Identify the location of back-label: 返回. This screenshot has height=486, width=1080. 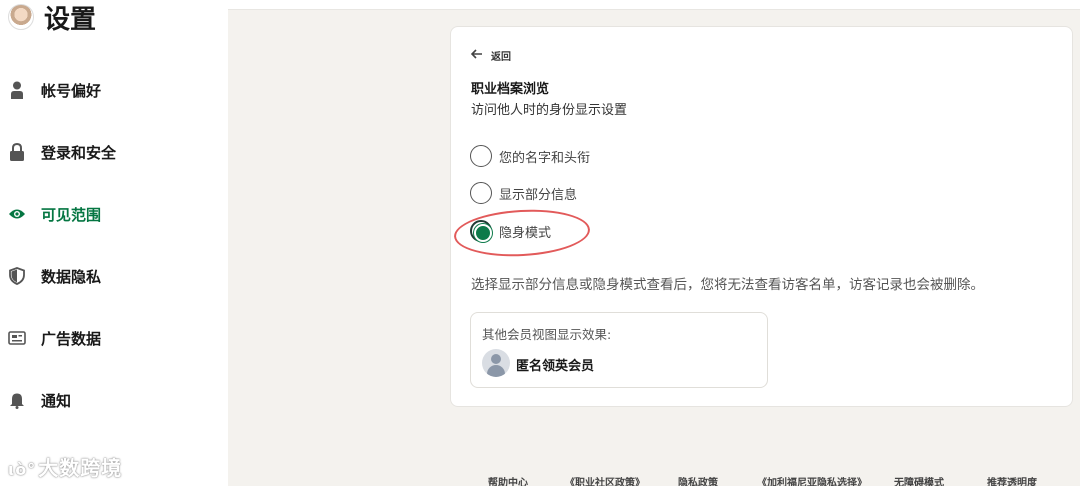
(501, 57).